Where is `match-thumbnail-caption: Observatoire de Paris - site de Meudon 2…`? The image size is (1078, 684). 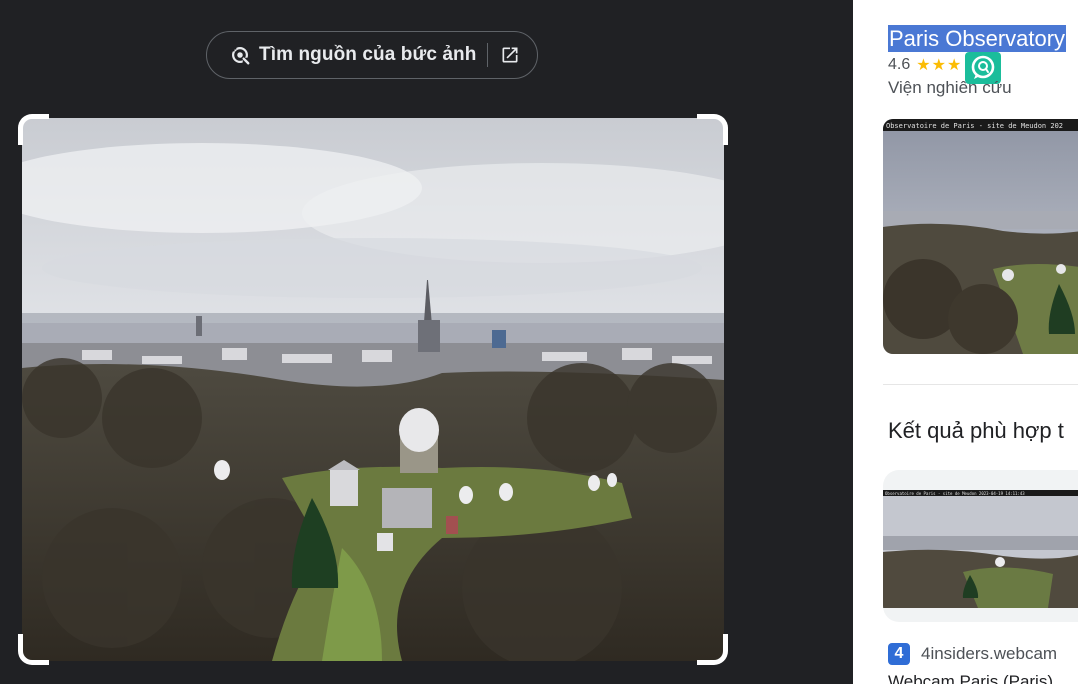
match-thumbnail-caption: Observatoire de Paris - site de Meudon 2… is located at coordinates (955, 493).